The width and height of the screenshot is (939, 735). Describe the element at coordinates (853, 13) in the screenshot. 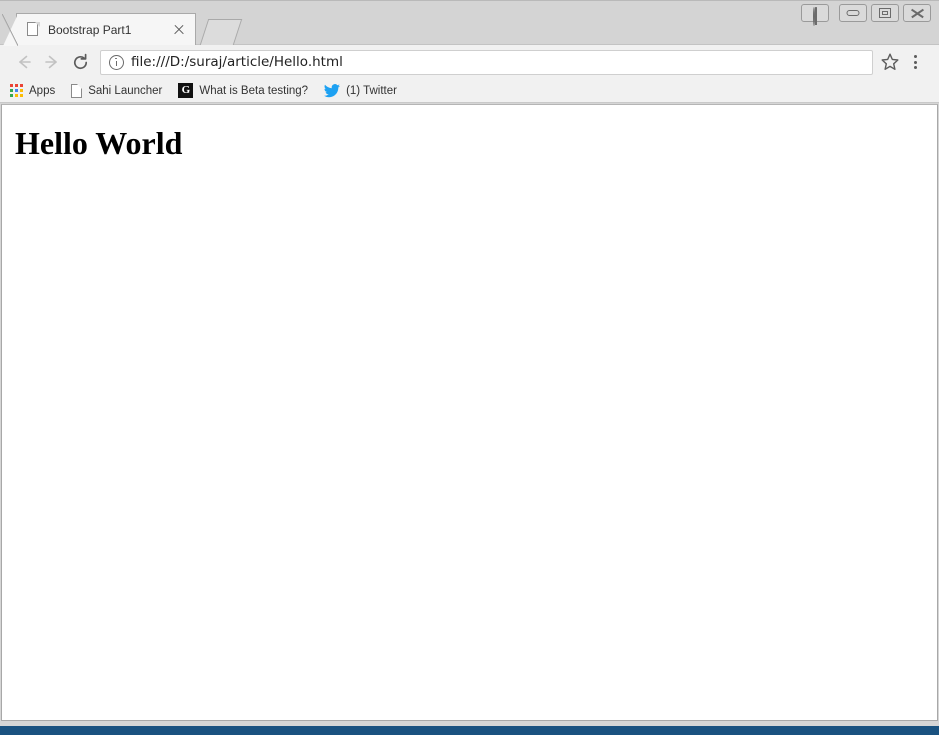

I see `minimize-icon` at that location.